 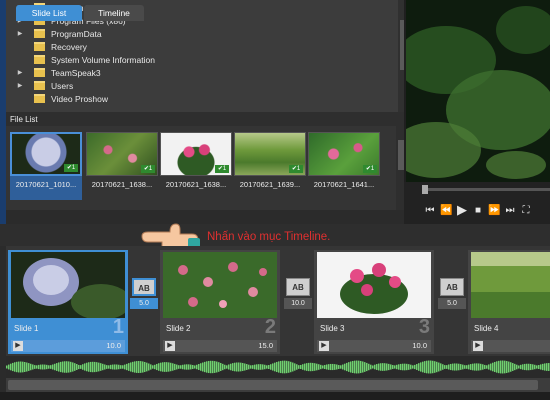 I want to click on seek-bar, so click(x=487, y=189).